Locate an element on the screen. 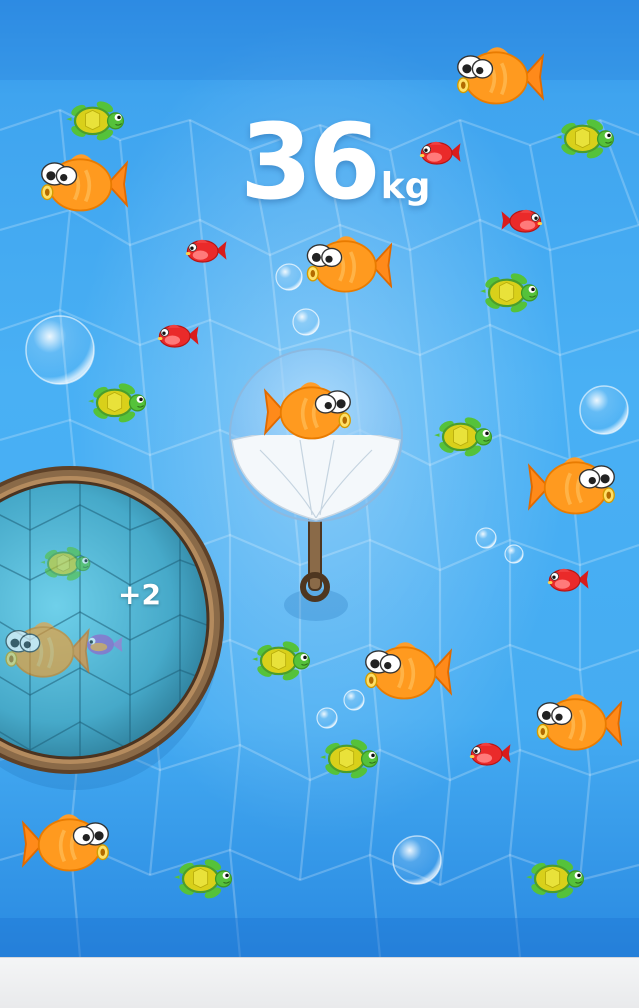  fishing-net-icon is located at coordinates (316, 484).